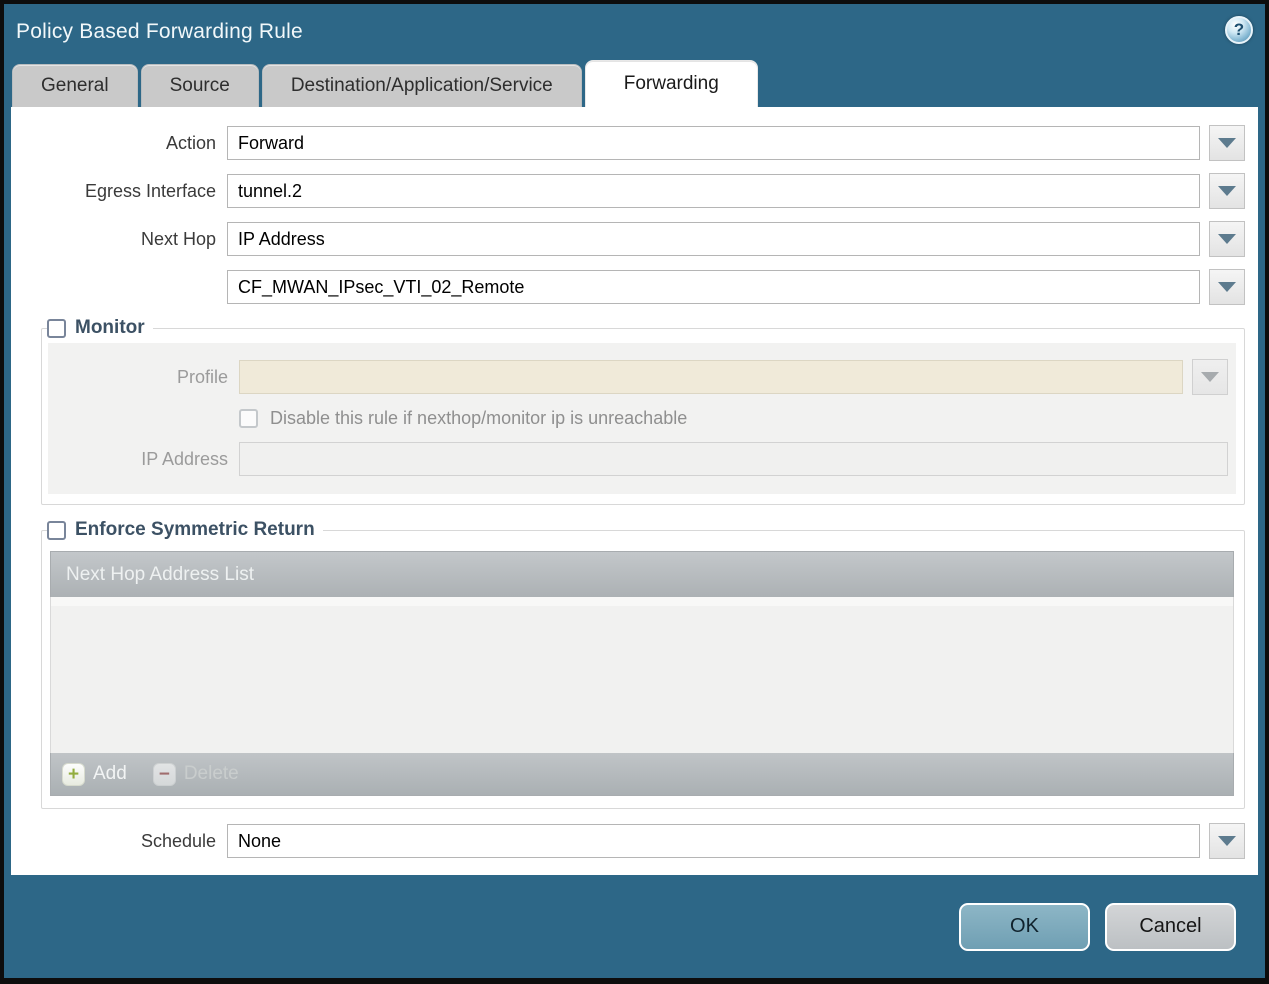 The width and height of the screenshot is (1269, 984). Describe the element at coordinates (260, 840) in the screenshot. I see `schedule-value: None` at that location.